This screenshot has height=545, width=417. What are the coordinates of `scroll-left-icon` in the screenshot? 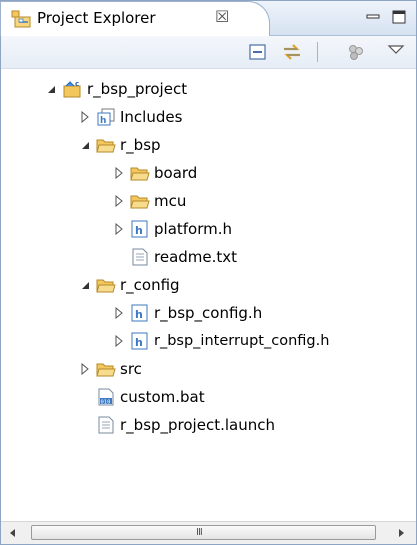 It's located at (13, 533).